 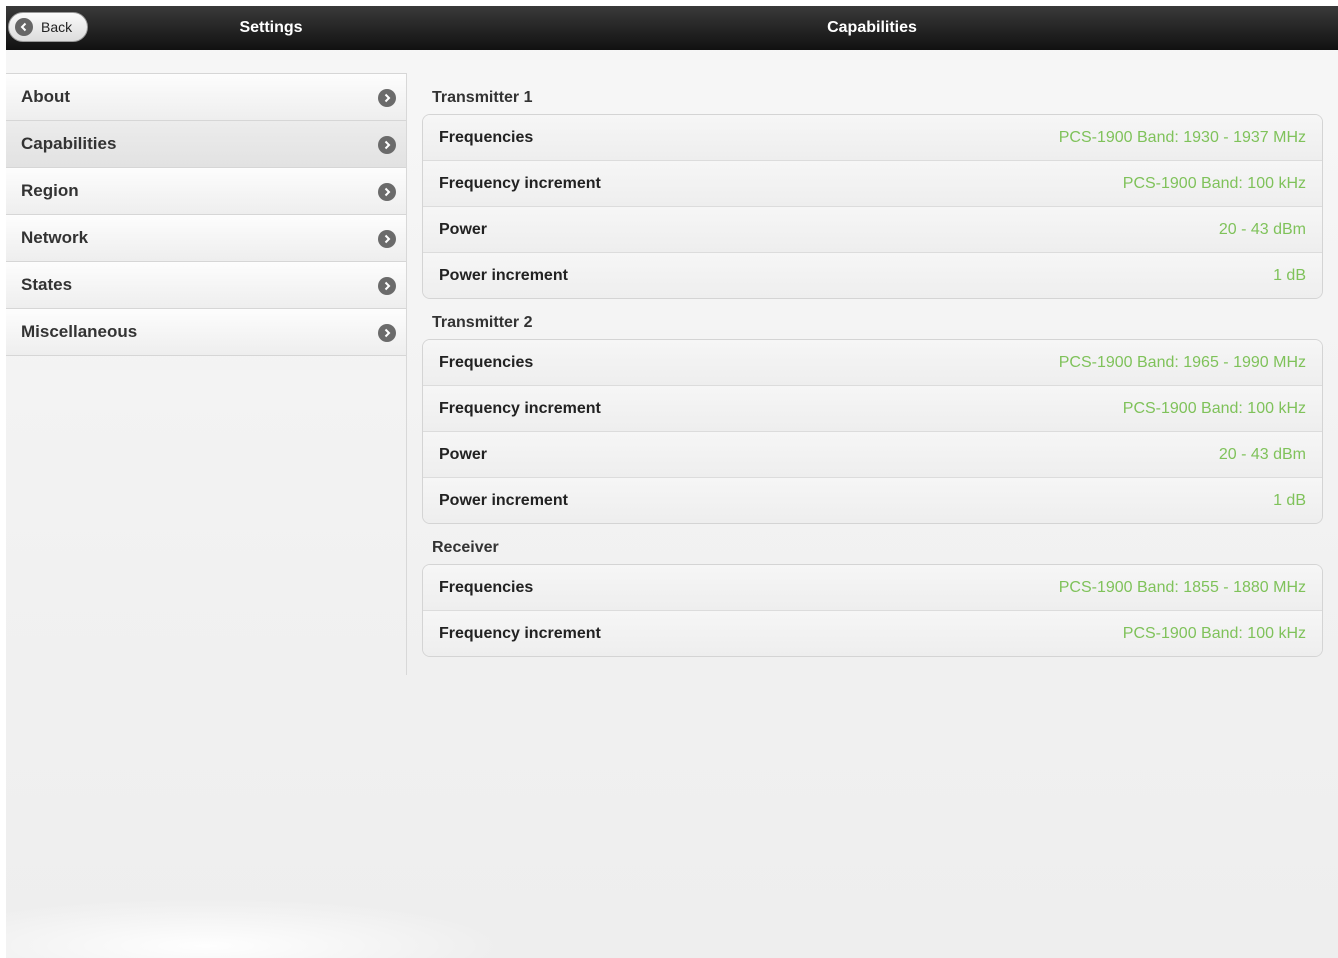 I want to click on sidebar-item-label: About, so click(x=46, y=96).